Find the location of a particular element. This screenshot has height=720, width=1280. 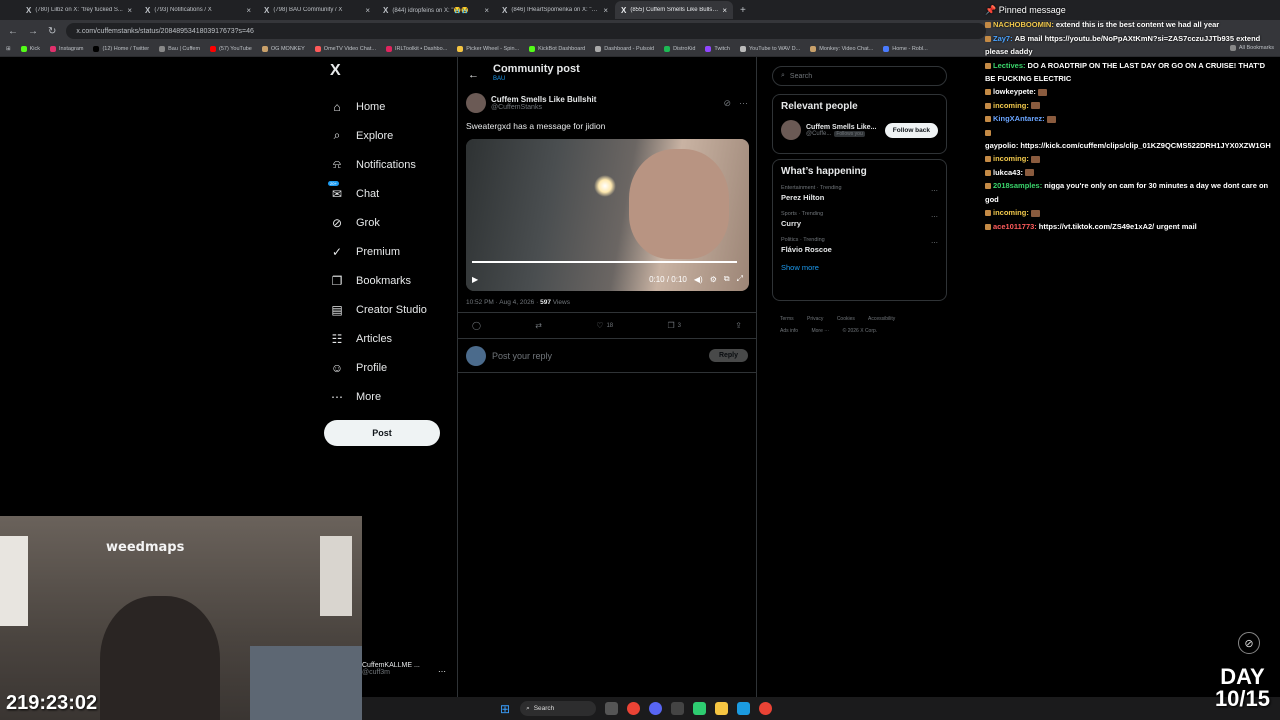

community-name: BAU is located at coordinates (536, 79).